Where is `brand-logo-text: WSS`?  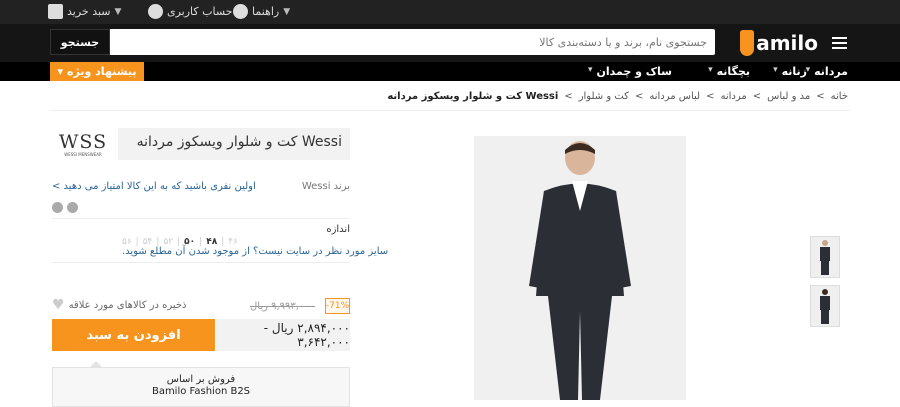 brand-logo-text: WSS is located at coordinates (83, 142).